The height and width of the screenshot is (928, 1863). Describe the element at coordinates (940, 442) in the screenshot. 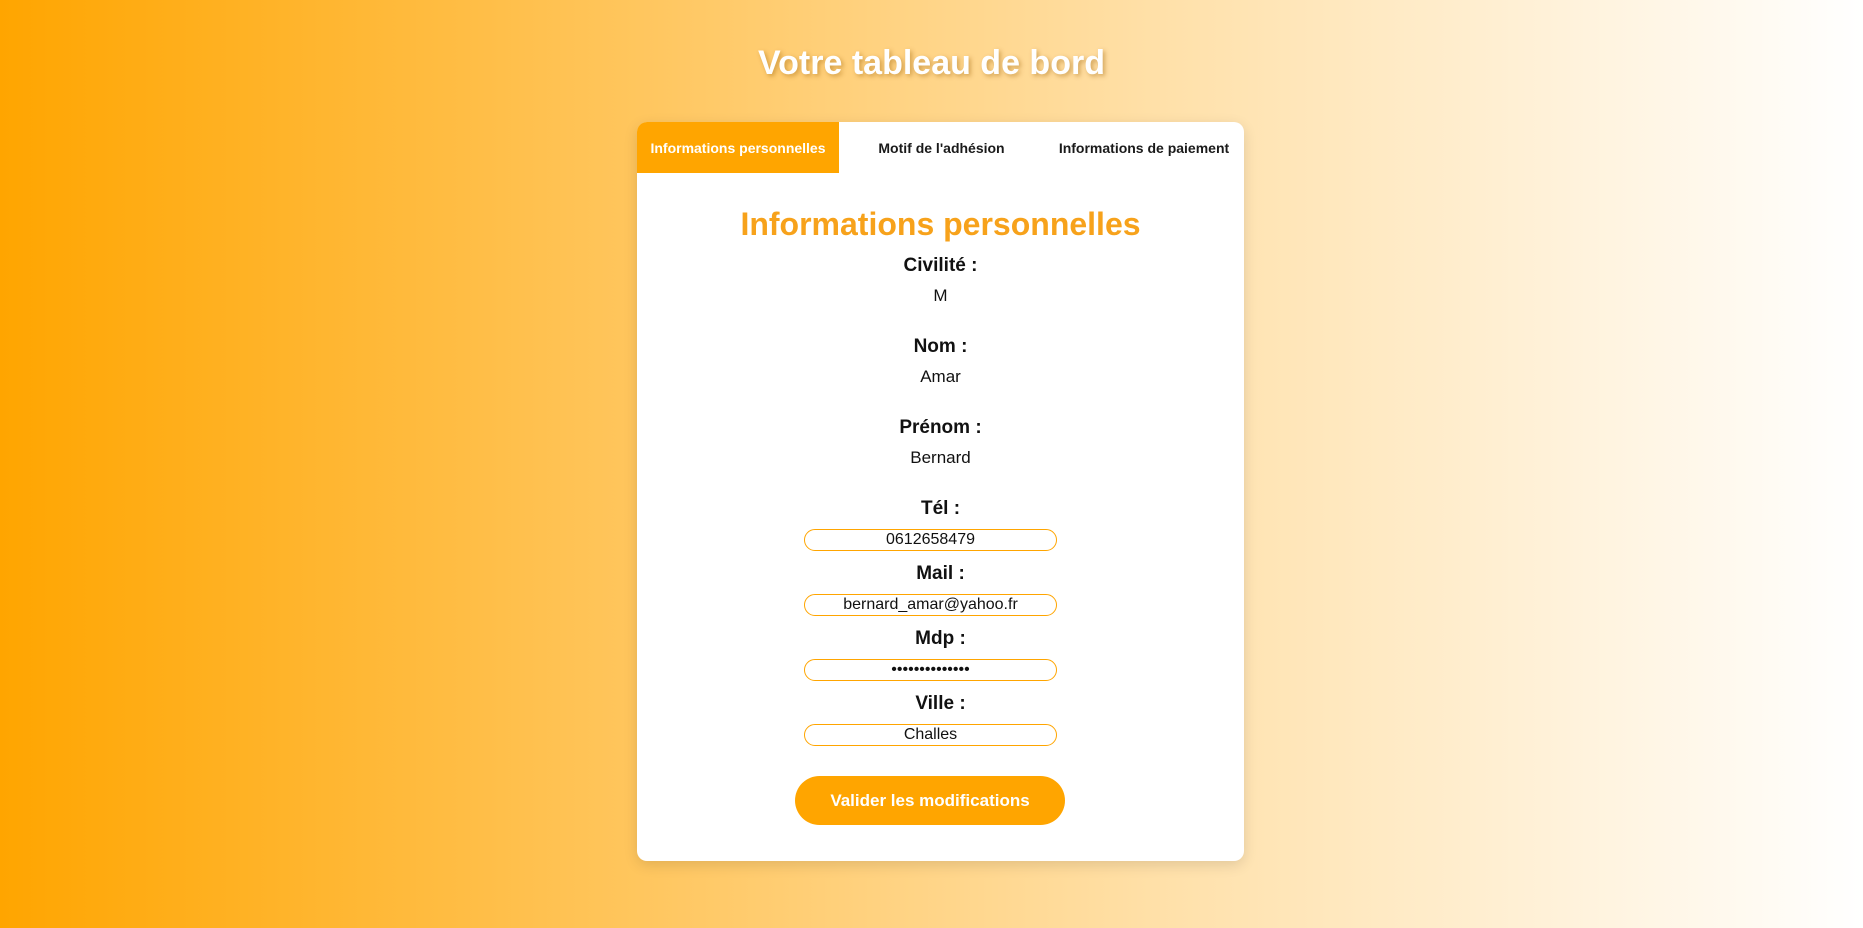

I see `prenom-group: Prénom : Bernard` at that location.